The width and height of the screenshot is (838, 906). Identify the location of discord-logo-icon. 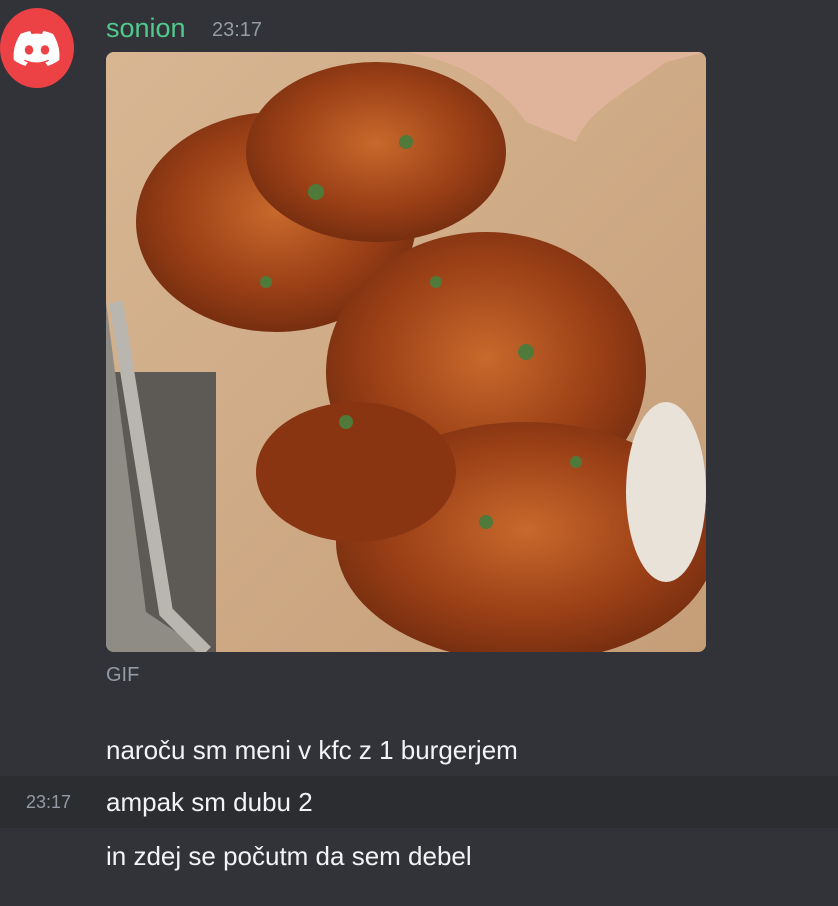
(36, 48).